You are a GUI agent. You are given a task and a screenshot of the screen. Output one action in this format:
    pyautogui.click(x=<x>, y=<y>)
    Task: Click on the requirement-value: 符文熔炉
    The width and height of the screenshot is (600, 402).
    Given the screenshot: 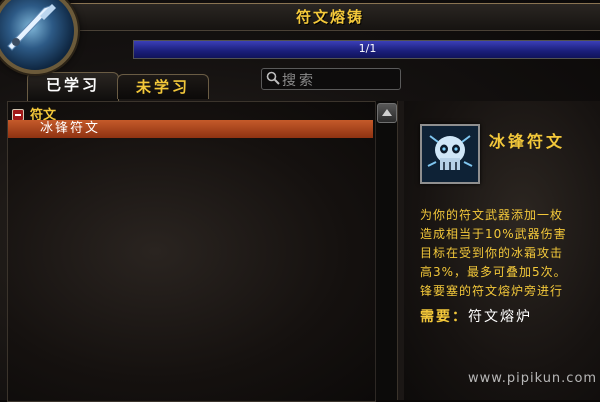 What is the action you would take?
    pyautogui.click(x=500, y=317)
    